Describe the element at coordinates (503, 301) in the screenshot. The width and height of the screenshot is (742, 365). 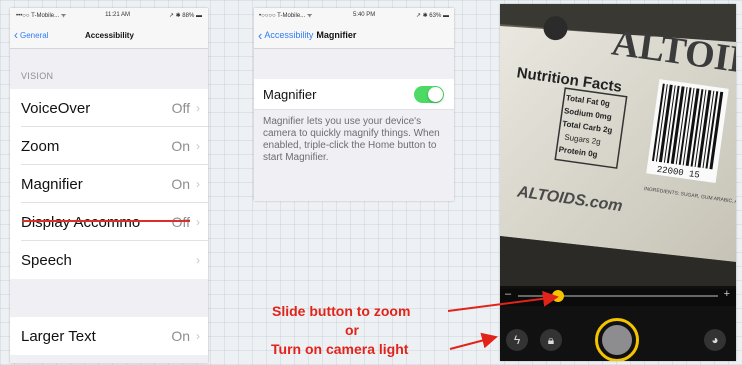
I see `arrow-to-slider` at that location.